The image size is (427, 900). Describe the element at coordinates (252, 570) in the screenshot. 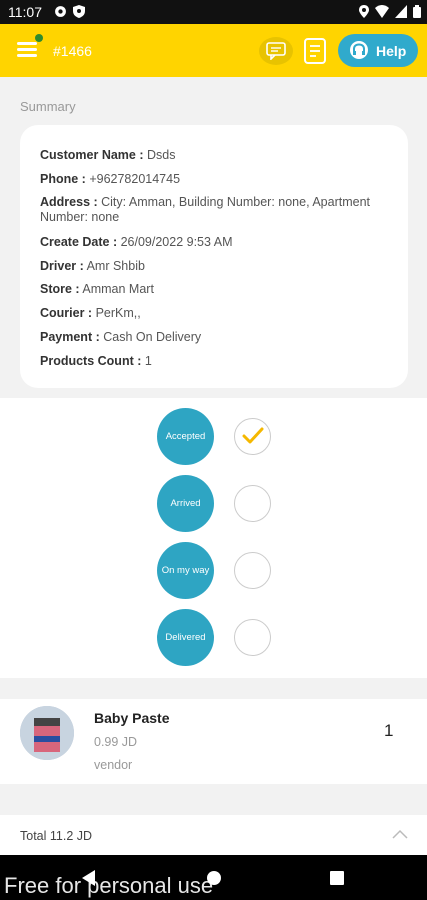

I see `status-on-my-way-checkbox` at that location.